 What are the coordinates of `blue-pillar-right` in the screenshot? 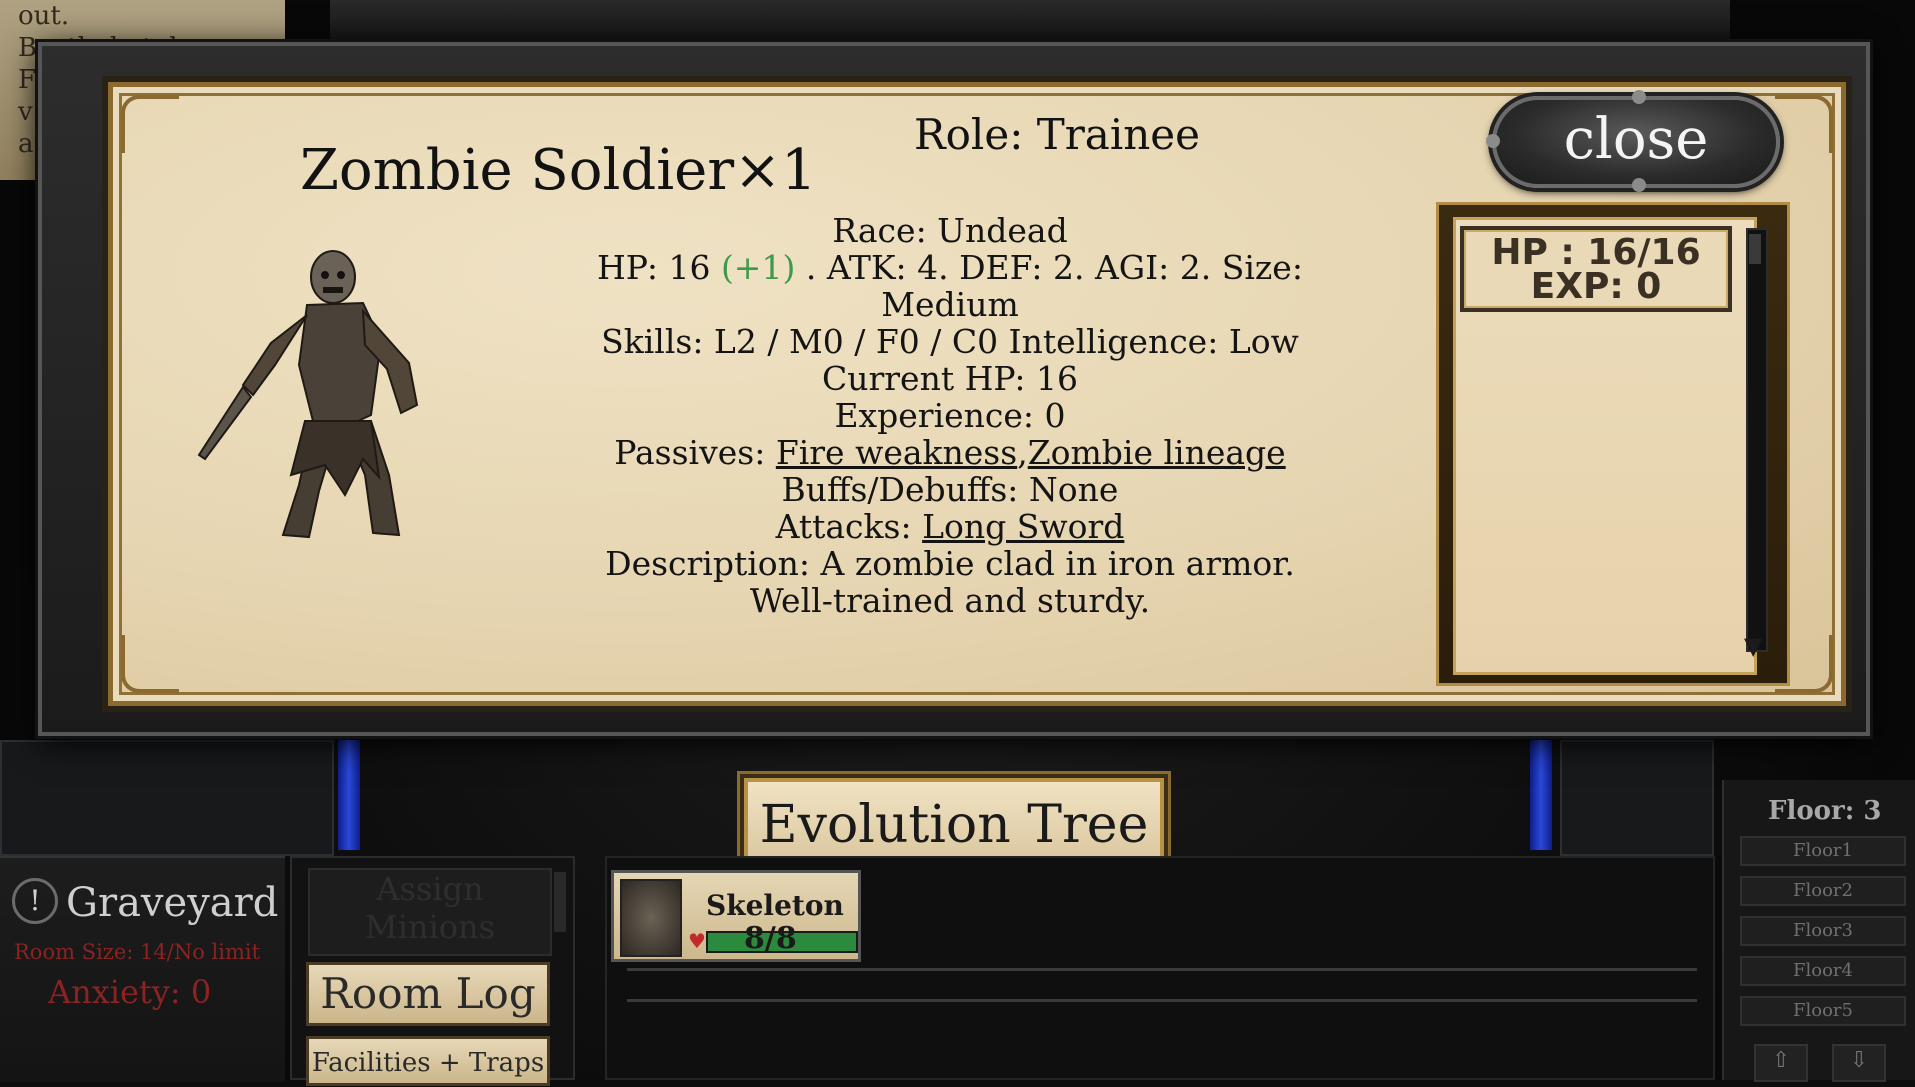 It's located at (1541, 795).